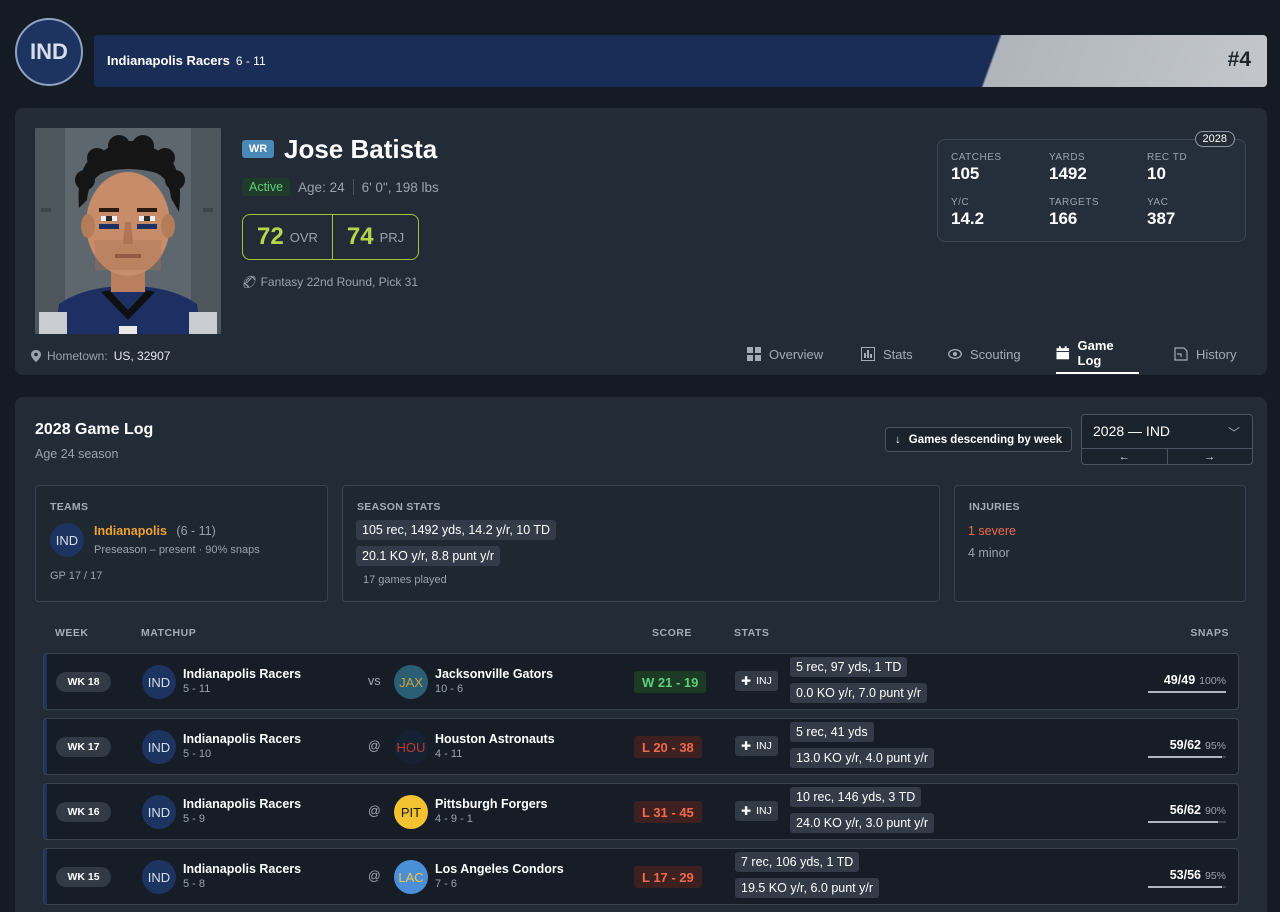 The width and height of the screenshot is (1280, 912). Describe the element at coordinates (989, 553) in the screenshot. I see `minor-injuries: 4 minor` at that location.